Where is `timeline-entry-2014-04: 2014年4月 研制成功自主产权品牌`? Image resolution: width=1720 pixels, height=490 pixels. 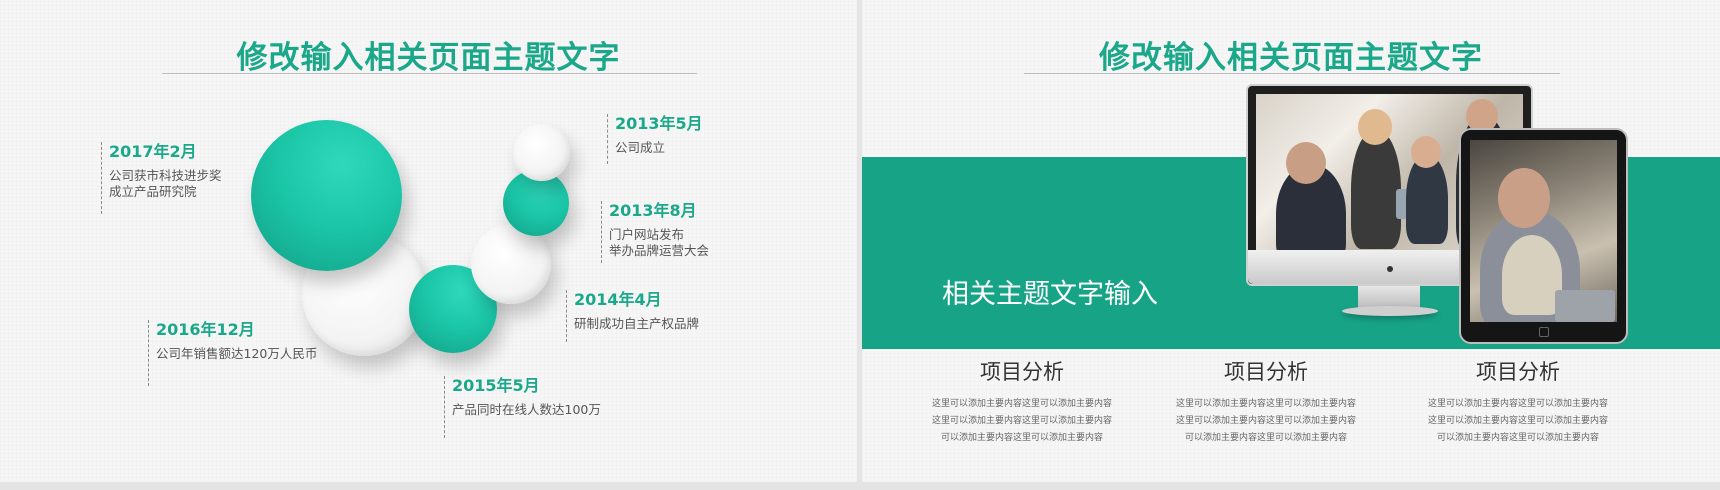 timeline-entry-2014-04: 2014年4月 研制成功自主产权品牌 is located at coordinates (632, 316).